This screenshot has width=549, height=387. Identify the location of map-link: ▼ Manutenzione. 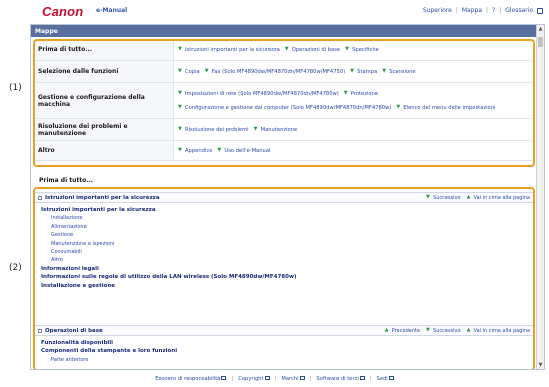
(276, 130).